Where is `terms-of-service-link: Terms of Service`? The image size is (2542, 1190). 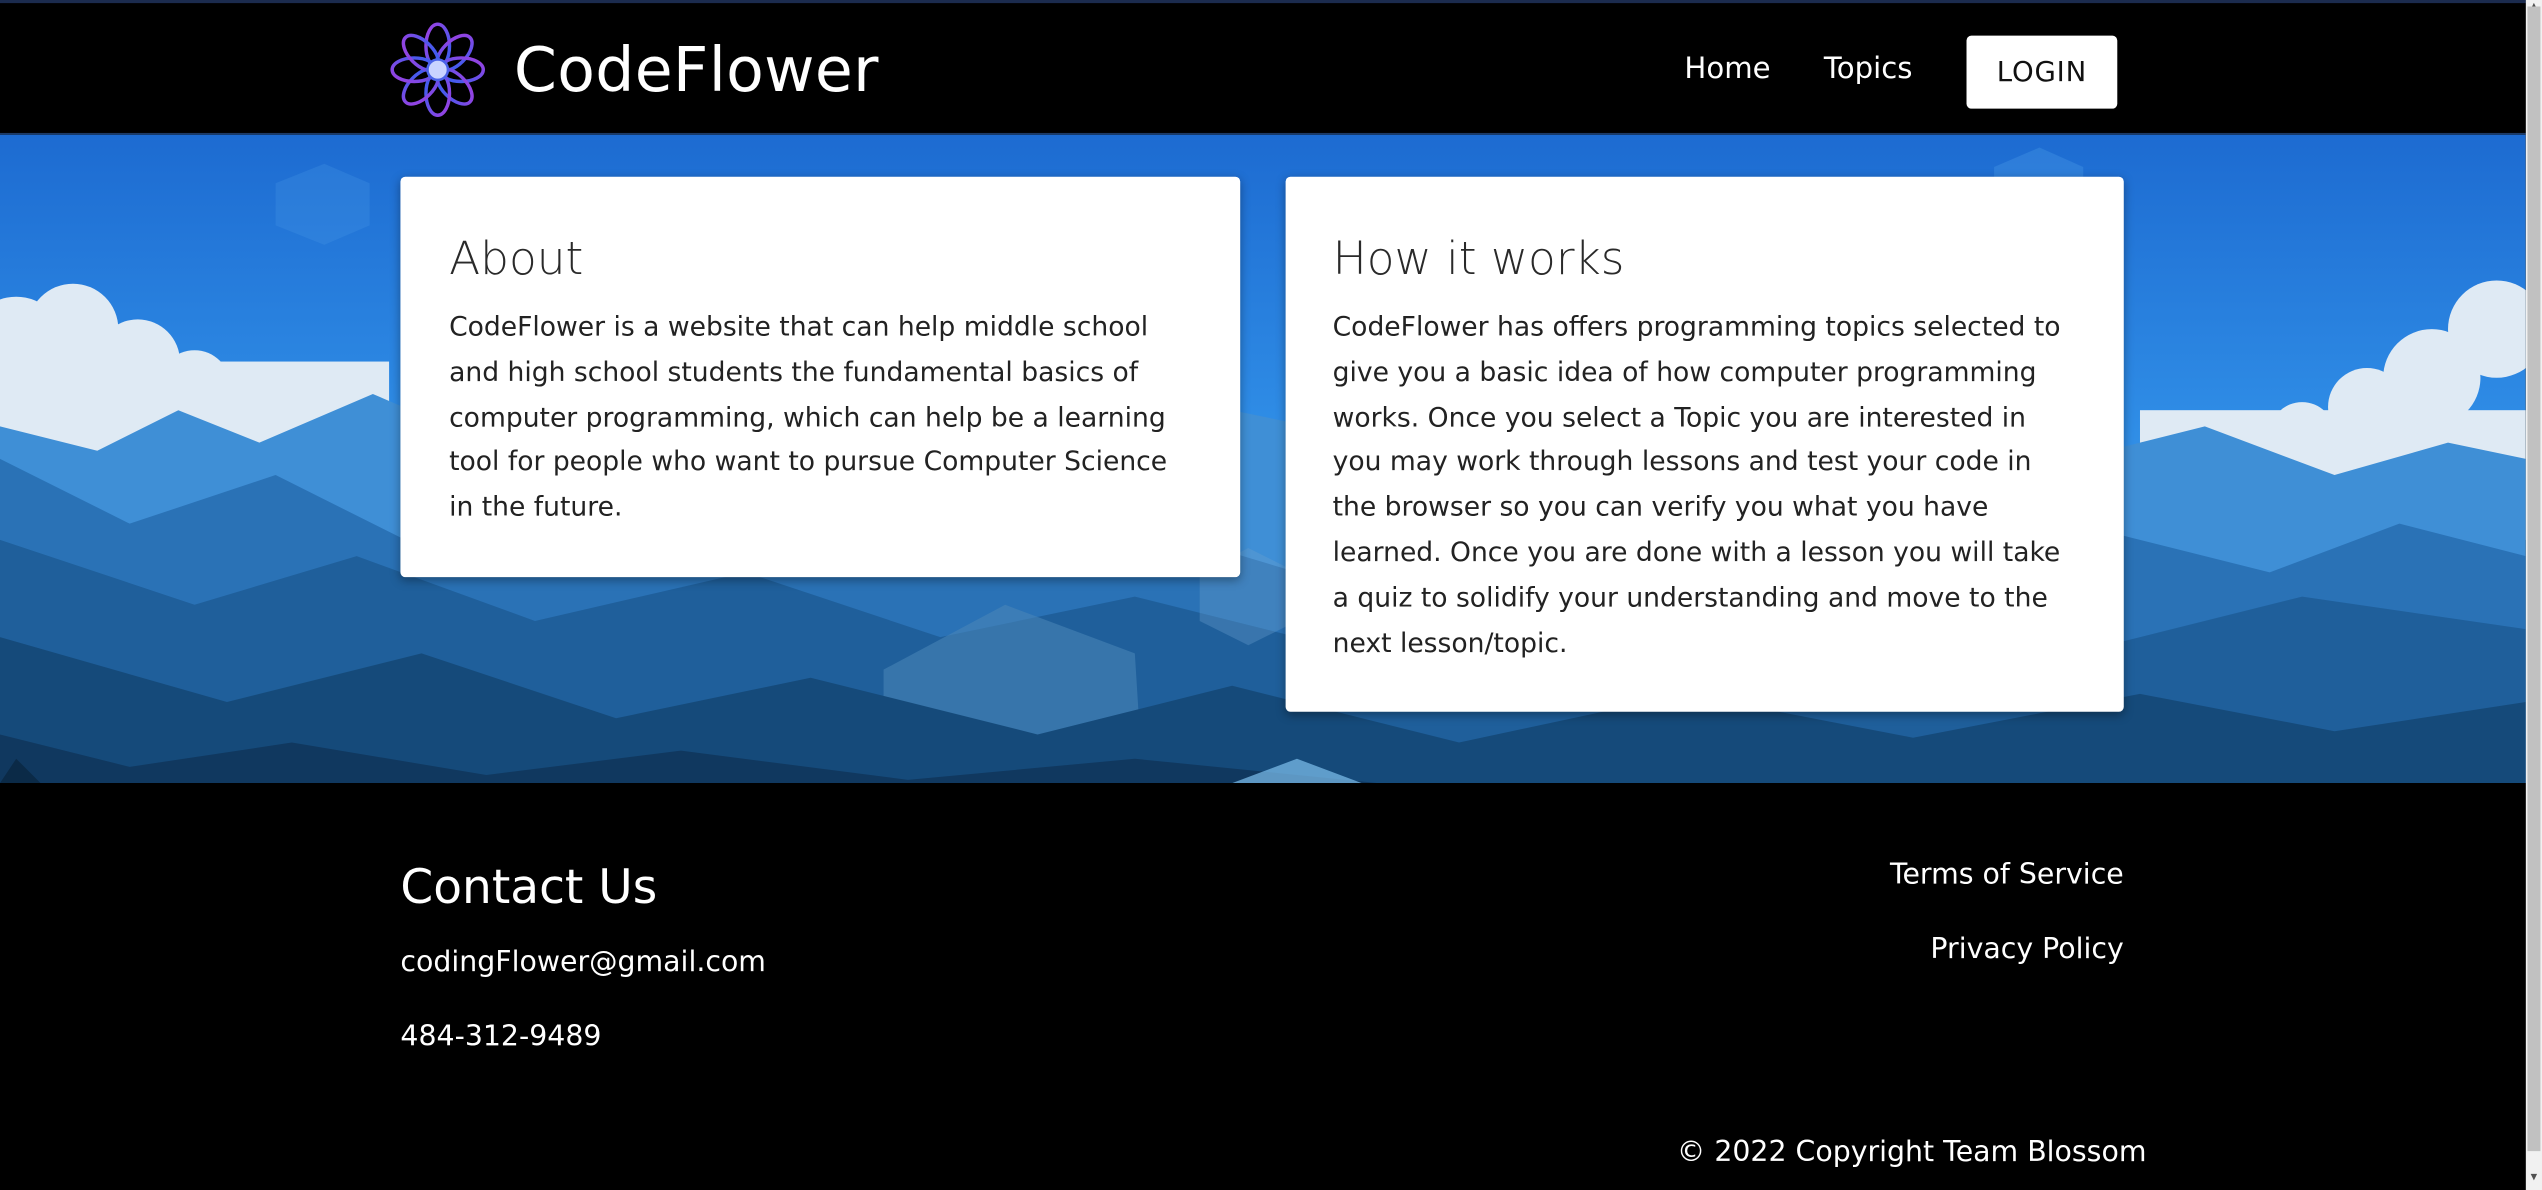 terms-of-service-link: Terms of Service is located at coordinates (2007, 875).